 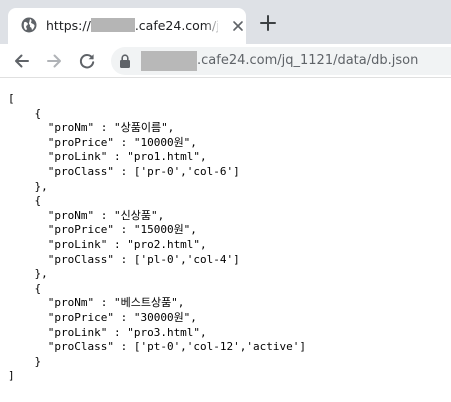 What do you see at coordinates (268, 23) in the screenshot?
I see `plus-icon` at bounding box center [268, 23].